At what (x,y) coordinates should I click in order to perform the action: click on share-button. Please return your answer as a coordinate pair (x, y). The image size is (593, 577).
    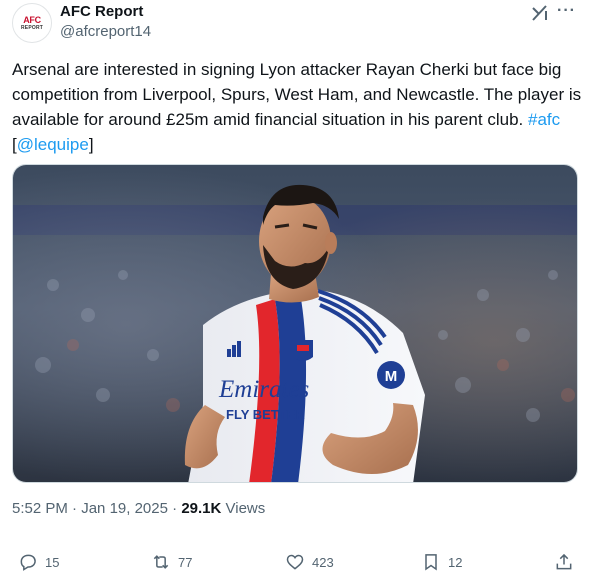
    Looking at the image, I should click on (564, 562).